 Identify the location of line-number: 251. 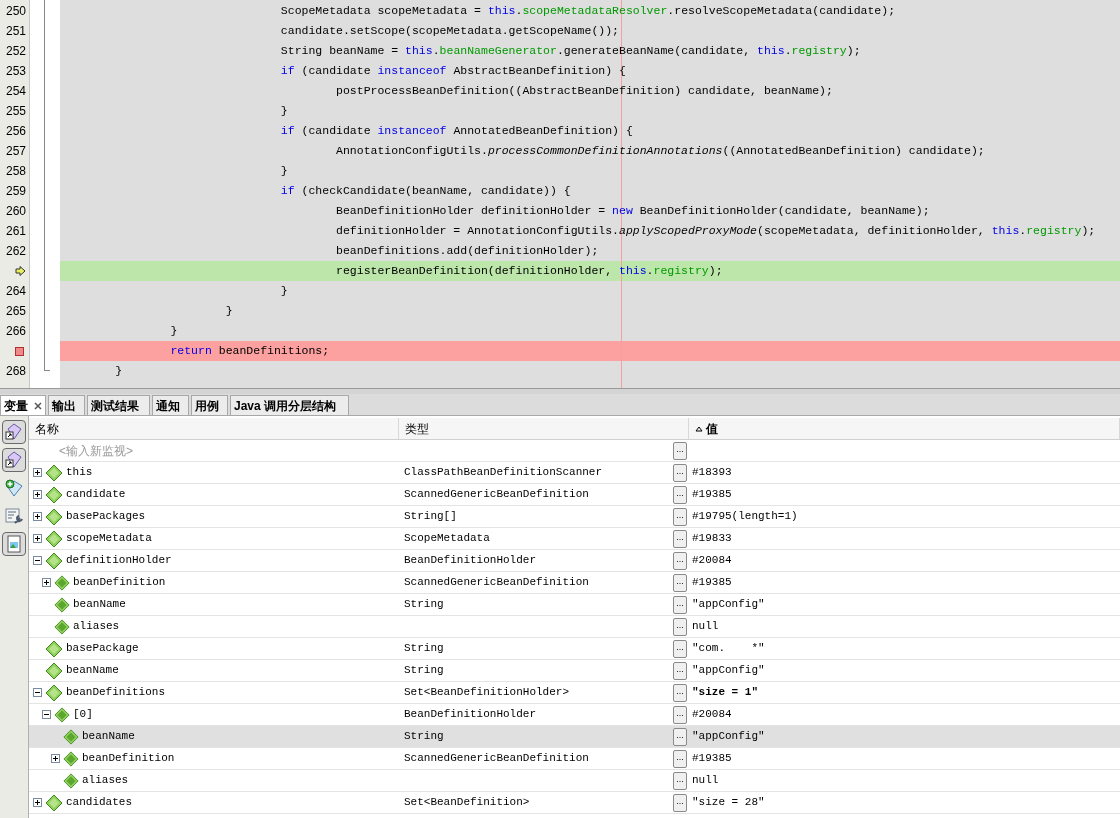
(15, 31).